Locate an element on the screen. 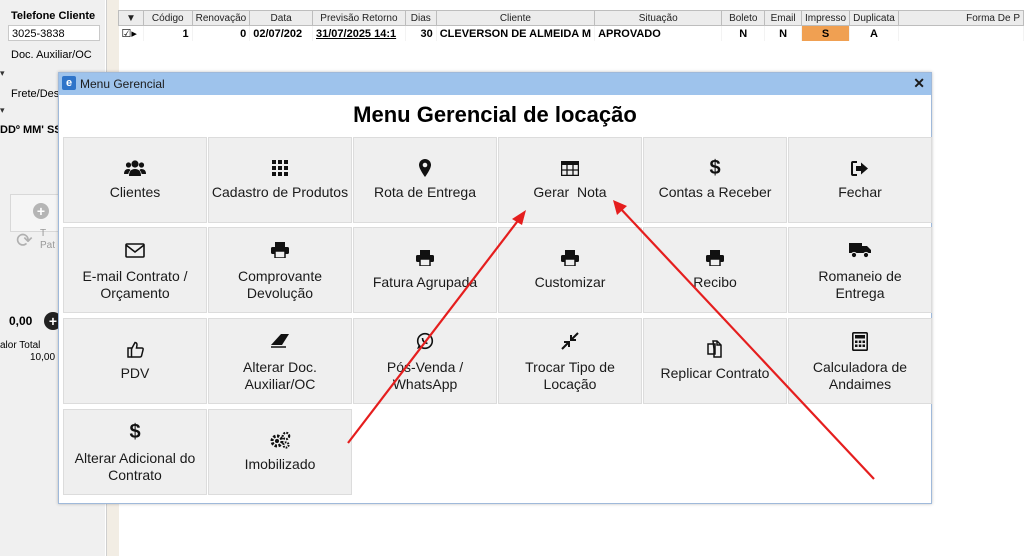 The height and width of the screenshot is (556, 1024). pos-venda-label: Pós-Venda / WhatsApp is located at coordinates (425, 375).